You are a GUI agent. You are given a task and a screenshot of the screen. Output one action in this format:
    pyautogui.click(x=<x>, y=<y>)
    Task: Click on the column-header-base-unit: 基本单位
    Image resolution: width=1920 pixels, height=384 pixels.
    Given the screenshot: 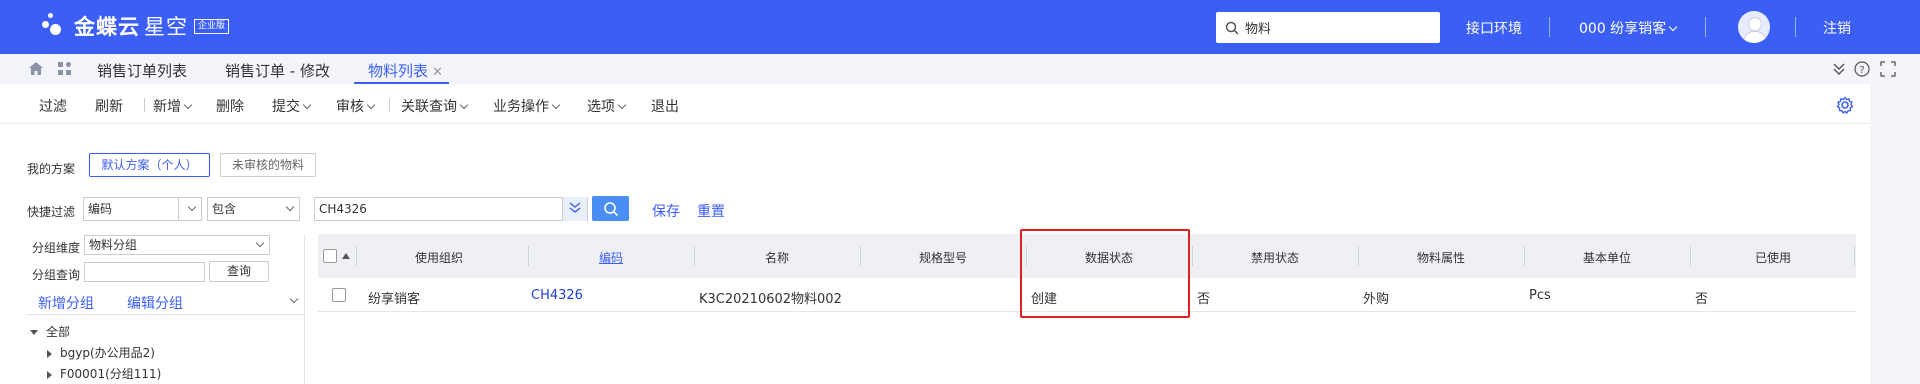 What is the action you would take?
    pyautogui.click(x=1607, y=257)
    